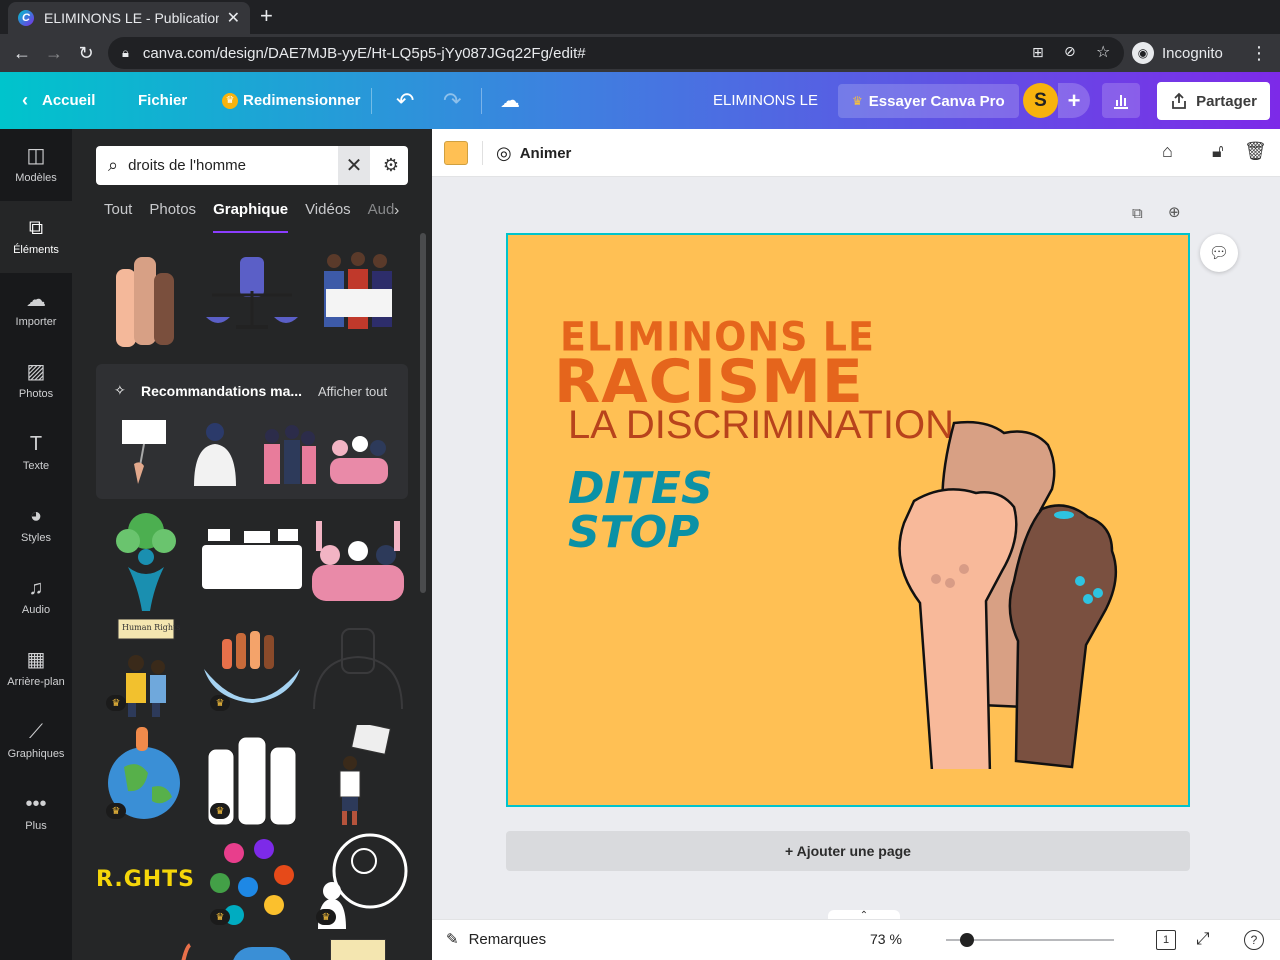 The width and height of the screenshot is (1280, 960). I want to click on graphic-partial-sign, so click(358, 949).